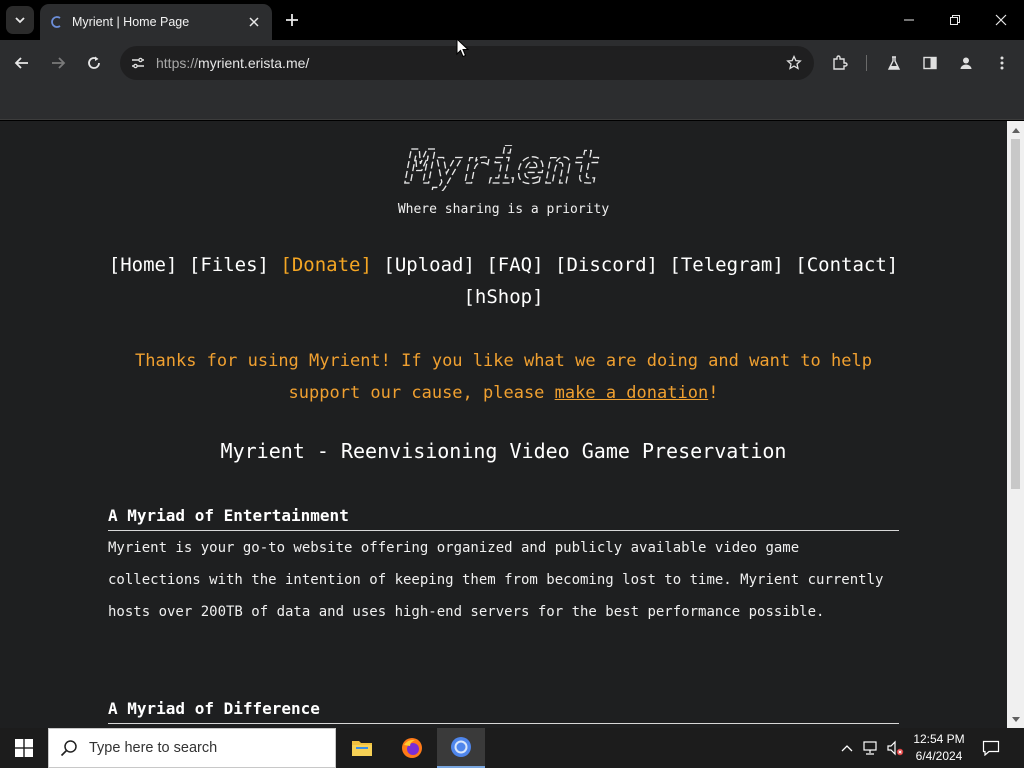  Describe the element at coordinates (939, 756) in the screenshot. I see `clock-date: 6/4/2024` at that location.